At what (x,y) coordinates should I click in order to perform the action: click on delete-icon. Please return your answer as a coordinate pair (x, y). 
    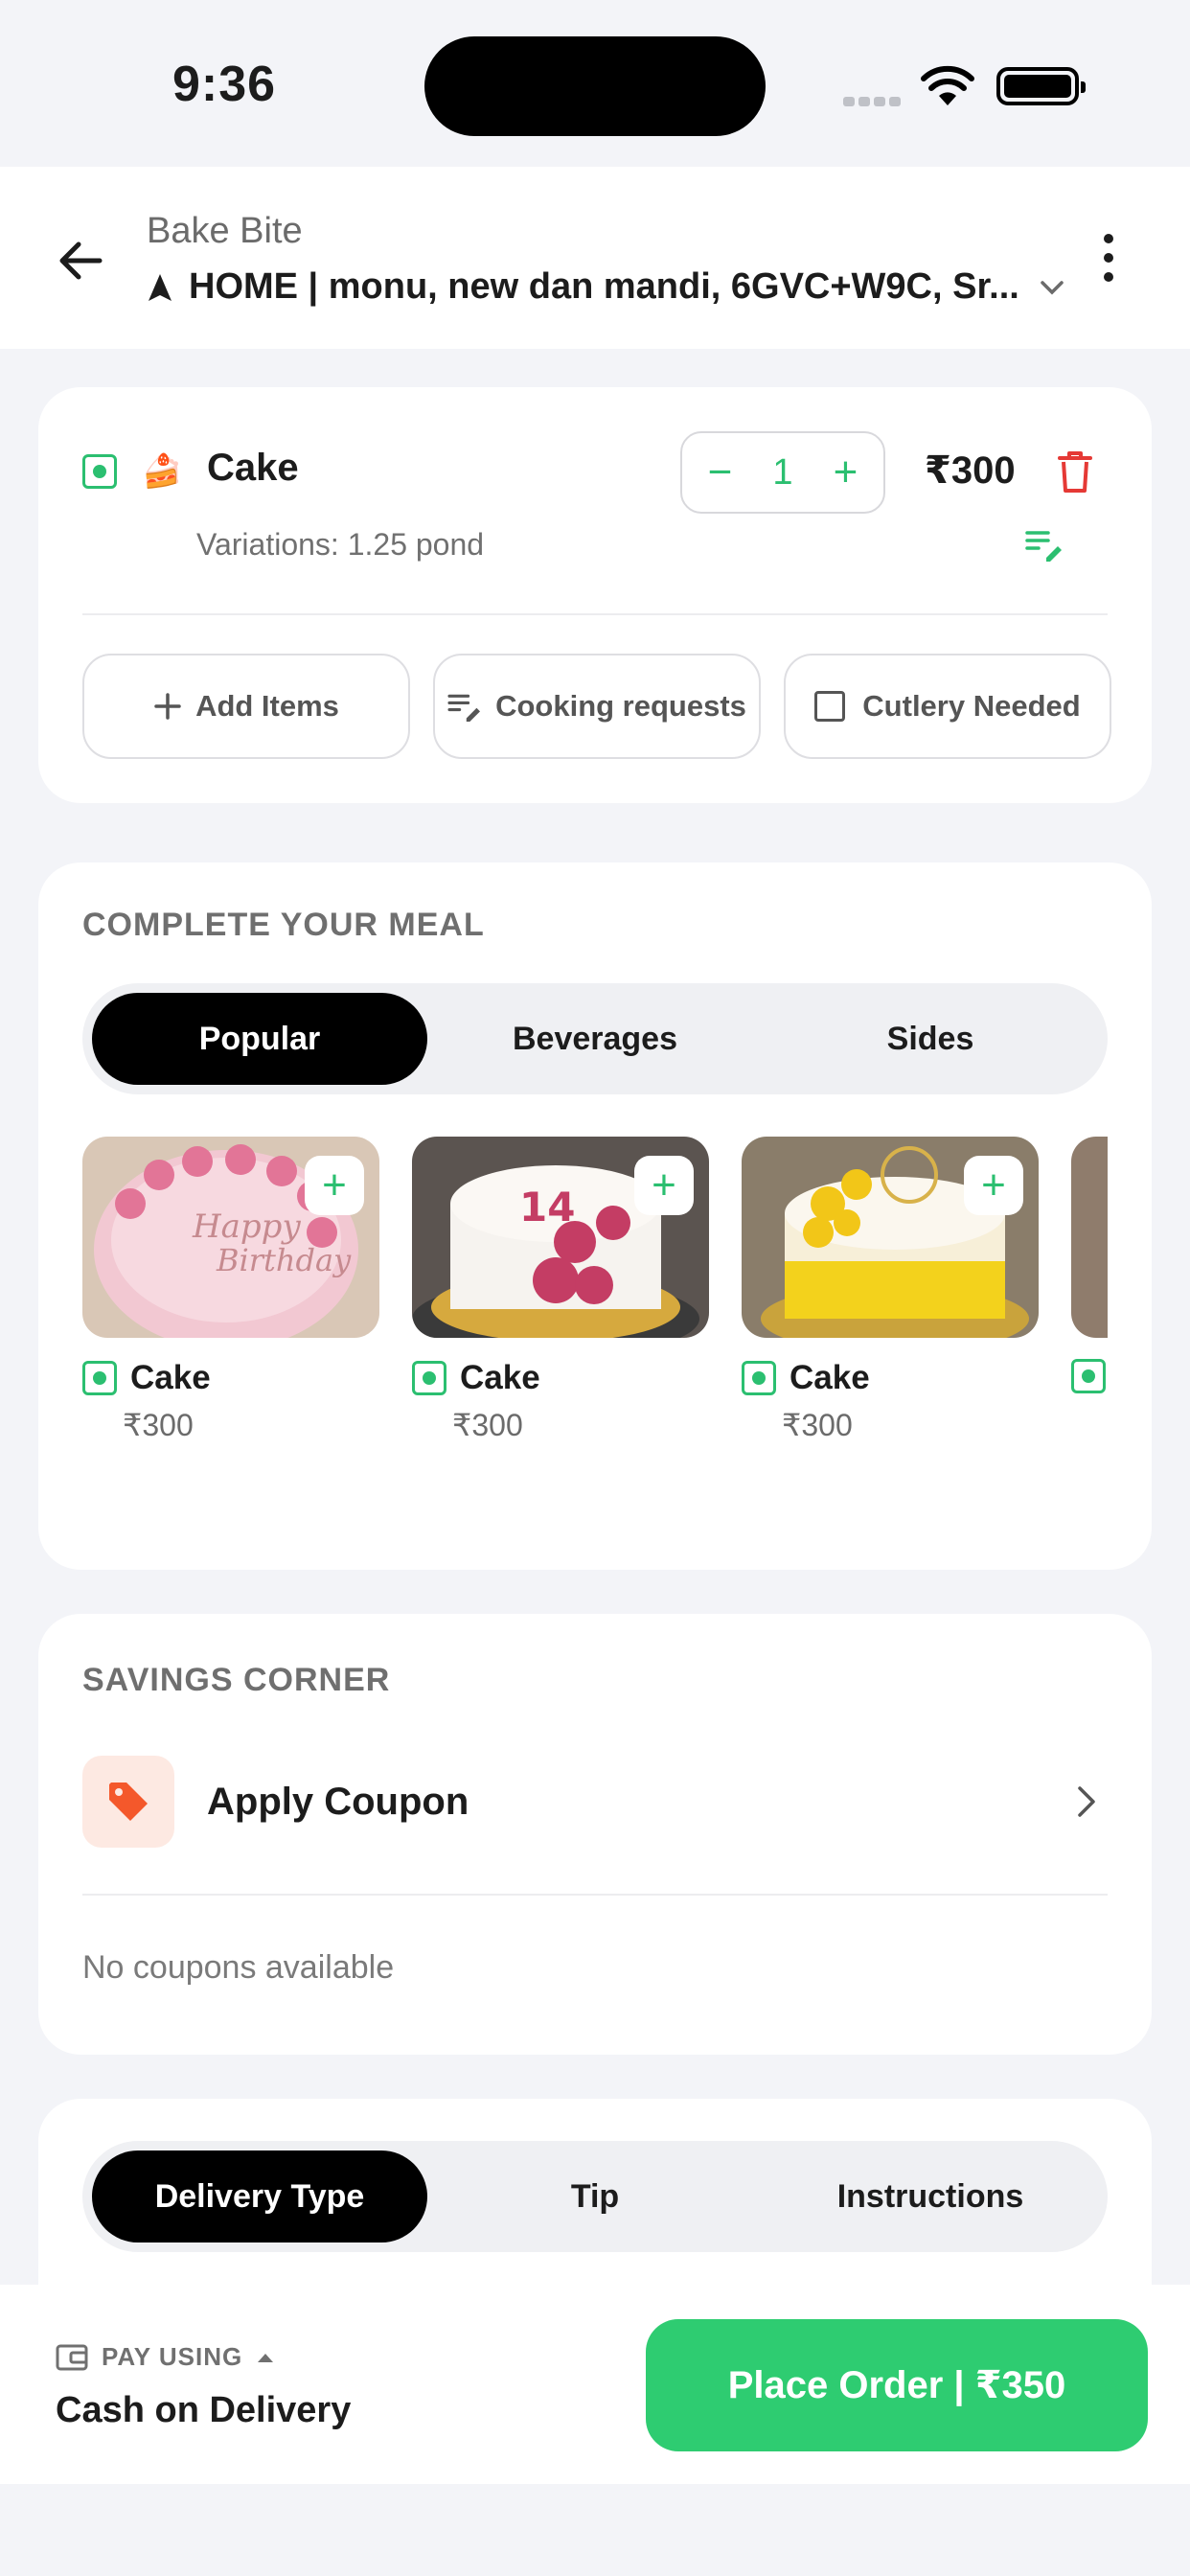
    Looking at the image, I should click on (1075, 471).